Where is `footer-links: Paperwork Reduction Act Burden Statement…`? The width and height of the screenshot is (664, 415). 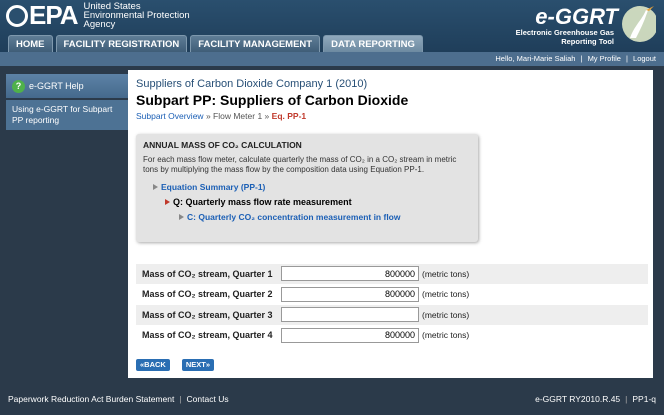
footer-links: Paperwork Reduction Act Burden Statement… is located at coordinates (118, 399).